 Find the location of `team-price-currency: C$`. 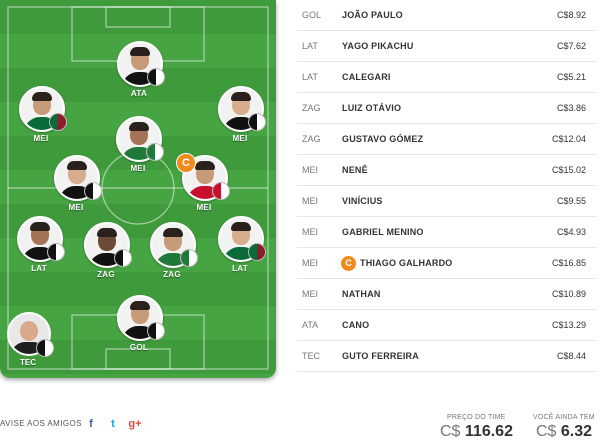

team-price-currency: C$ is located at coordinates (450, 431).